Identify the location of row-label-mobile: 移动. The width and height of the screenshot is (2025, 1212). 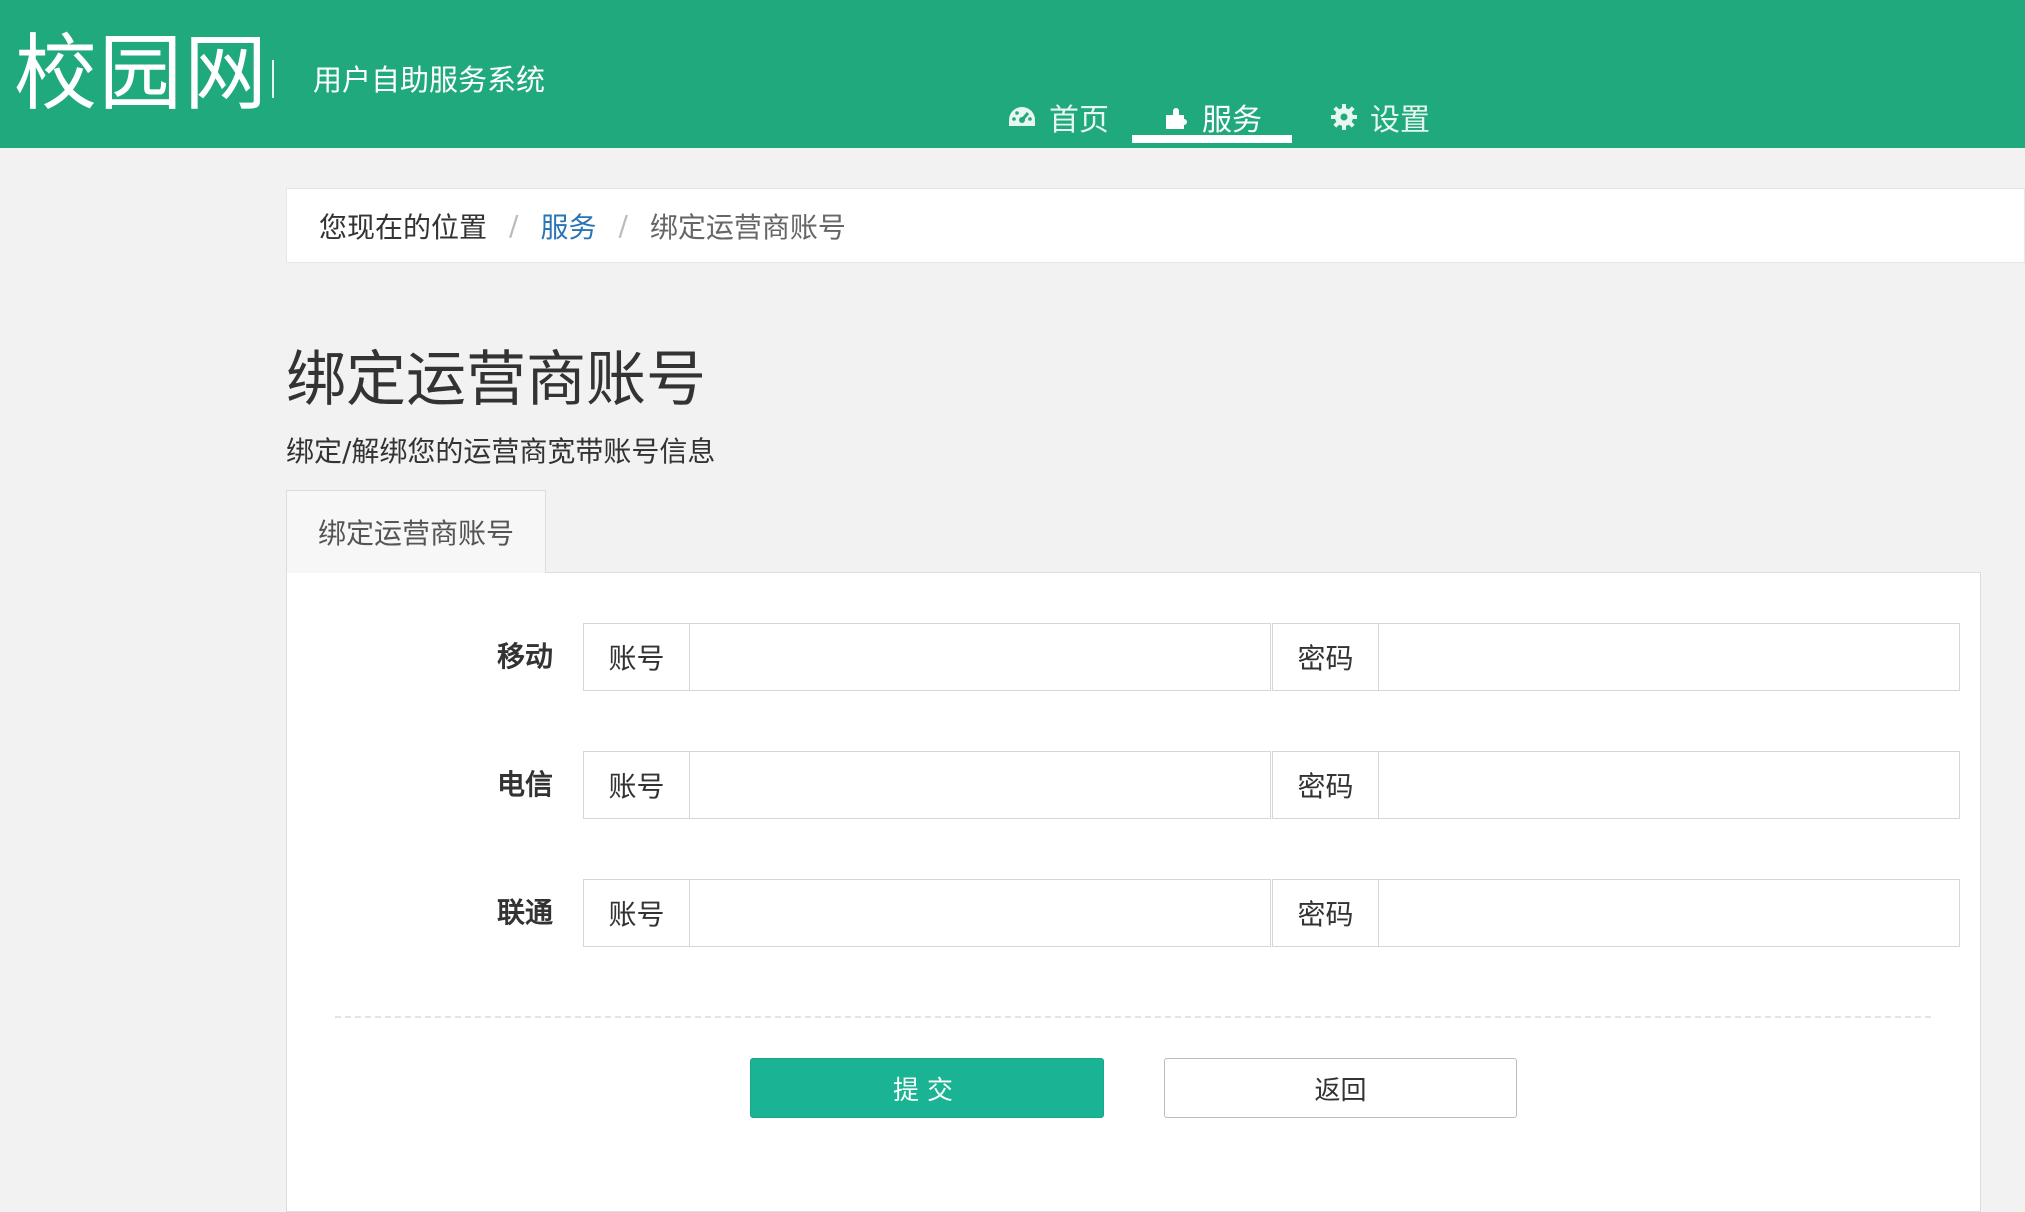
(524, 656).